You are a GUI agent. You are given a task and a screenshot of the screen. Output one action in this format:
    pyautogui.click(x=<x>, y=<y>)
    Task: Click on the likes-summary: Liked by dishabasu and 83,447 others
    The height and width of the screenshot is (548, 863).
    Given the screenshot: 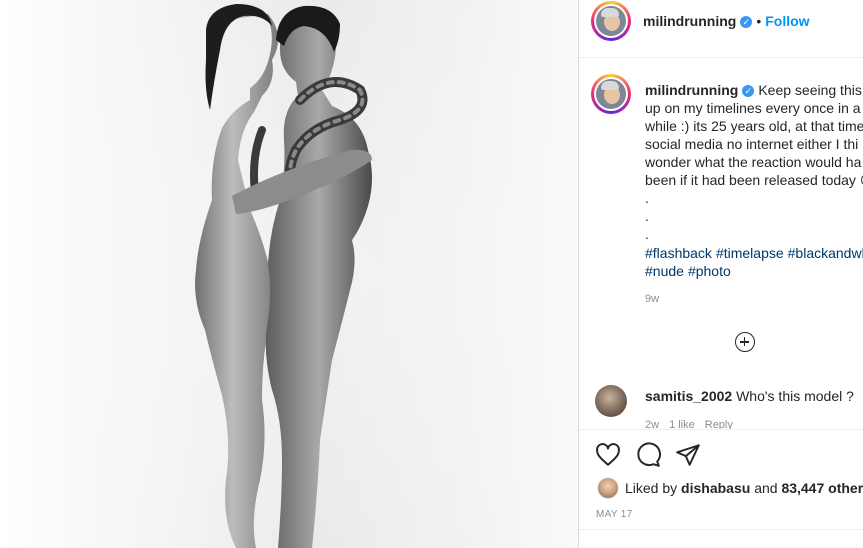 What is the action you would take?
    pyautogui.click(x=730, y=488)
    